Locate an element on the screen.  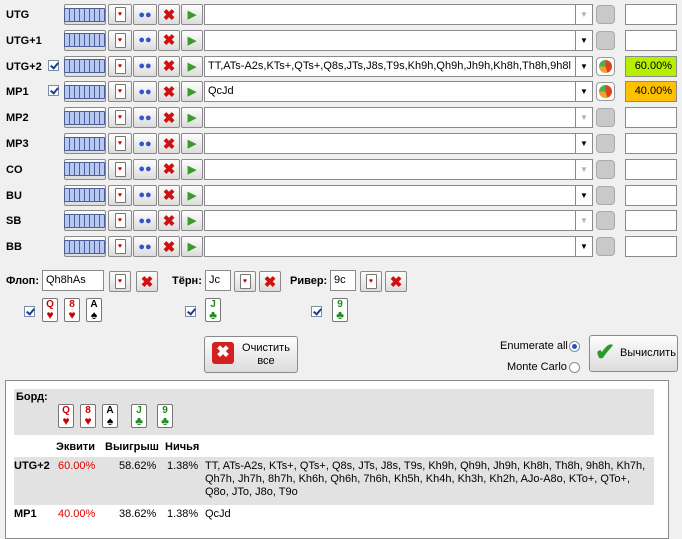
calculate-button: ✔ Вычислить is located at coordinates (633, 353).